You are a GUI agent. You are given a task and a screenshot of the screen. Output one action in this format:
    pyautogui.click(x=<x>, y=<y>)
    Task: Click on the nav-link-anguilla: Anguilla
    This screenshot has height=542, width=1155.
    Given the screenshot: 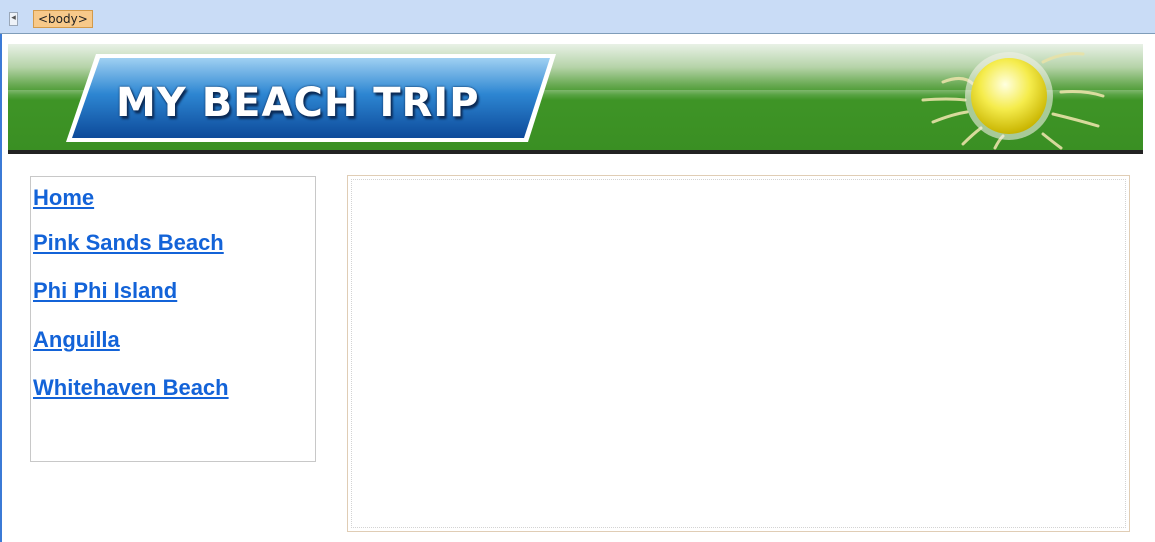 What is the action you would take?
    pyautogui.click(x=76, y=340)
    